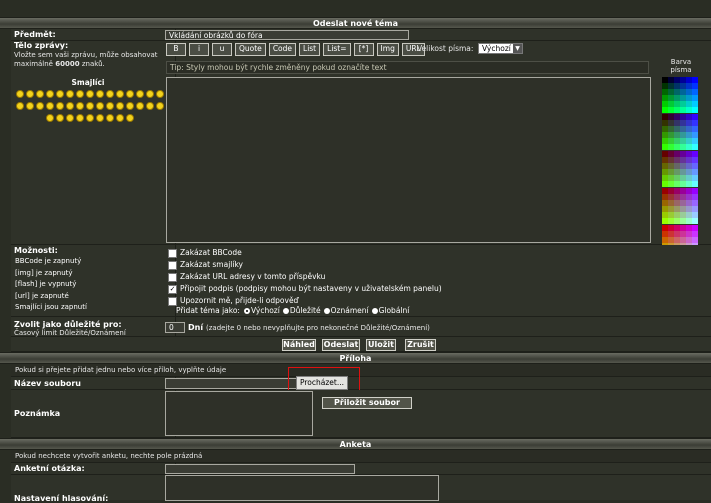  Describe the element at coordinates (47, 383) in the screenshot. I see `file-name-label: Název souboru` at that location.